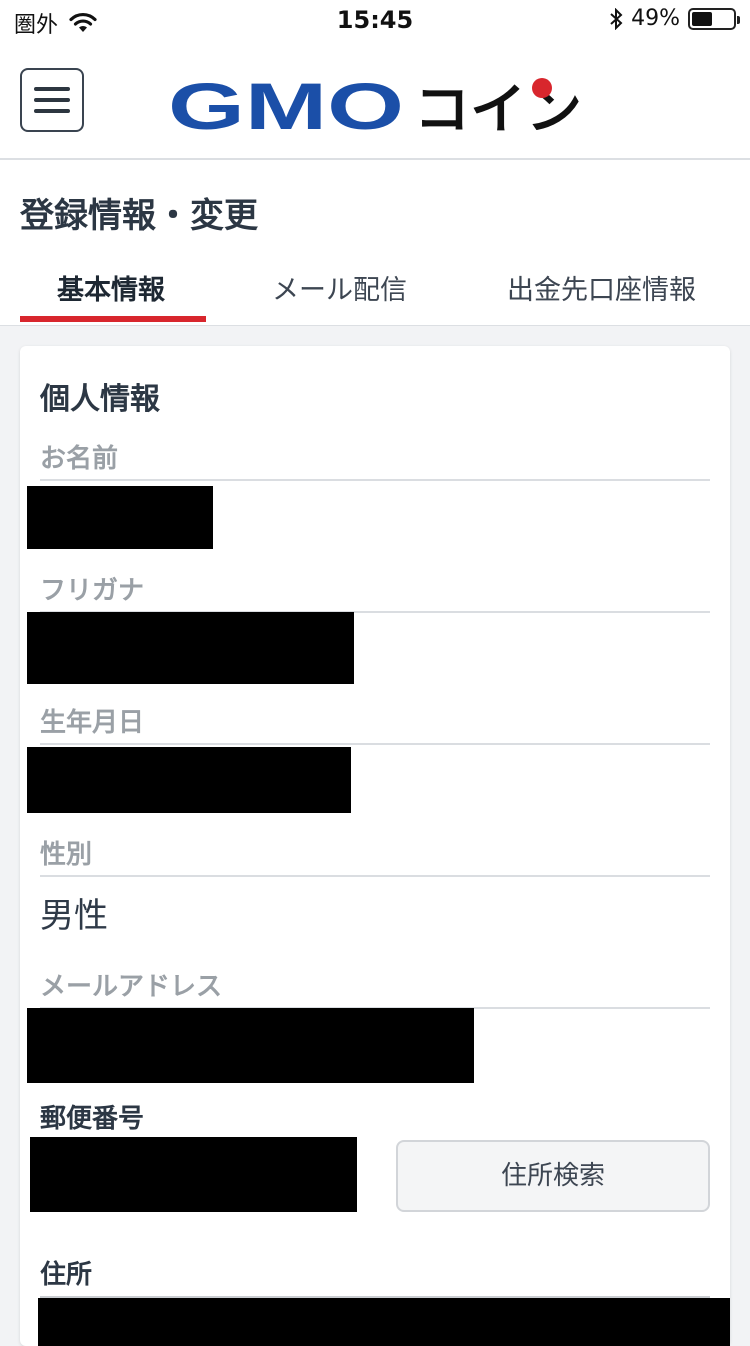 The height and width of the screenshot is (1346, 750). What do you see at coordinates (92, 1119) in the screenshot?
I see `postal-code-label: 郵便番号` at bounding box center [92, 1119].